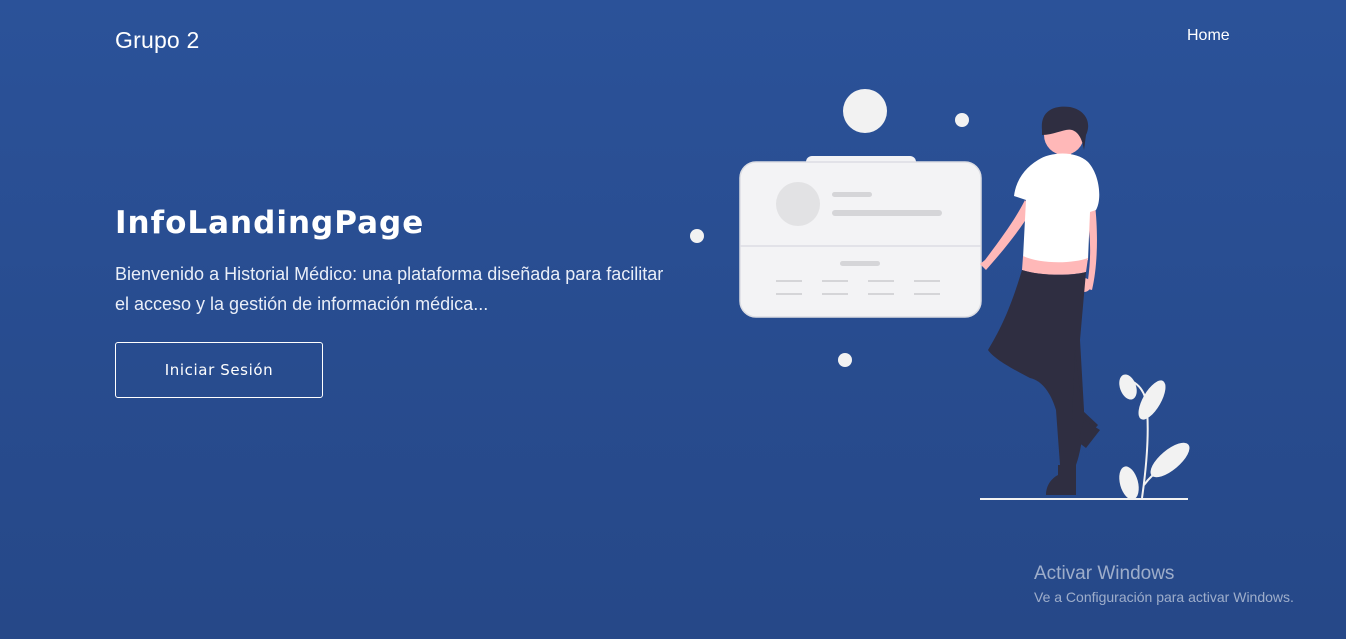 Image resolution: width=1346 pixels, height=639 pixels. Describe the element at coordinates (1040, 300) in the screenshot. I see `woman-figure-icon` at that location.